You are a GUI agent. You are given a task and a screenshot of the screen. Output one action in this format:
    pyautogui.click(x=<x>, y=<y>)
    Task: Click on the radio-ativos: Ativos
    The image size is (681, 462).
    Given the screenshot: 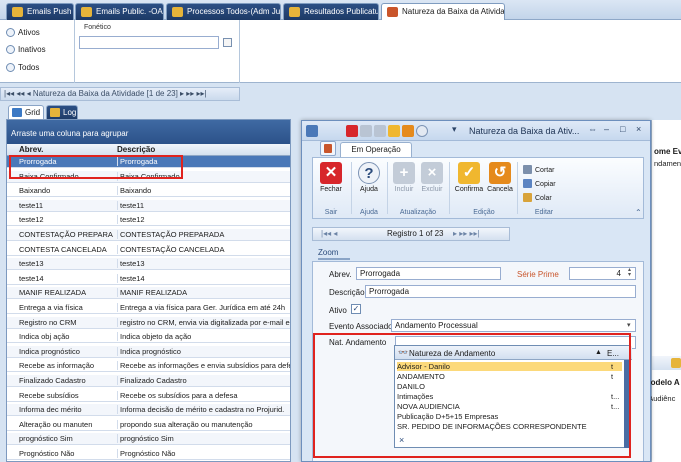 What is the action you would take?
    pyautogui.click(x=23, y=32)
    